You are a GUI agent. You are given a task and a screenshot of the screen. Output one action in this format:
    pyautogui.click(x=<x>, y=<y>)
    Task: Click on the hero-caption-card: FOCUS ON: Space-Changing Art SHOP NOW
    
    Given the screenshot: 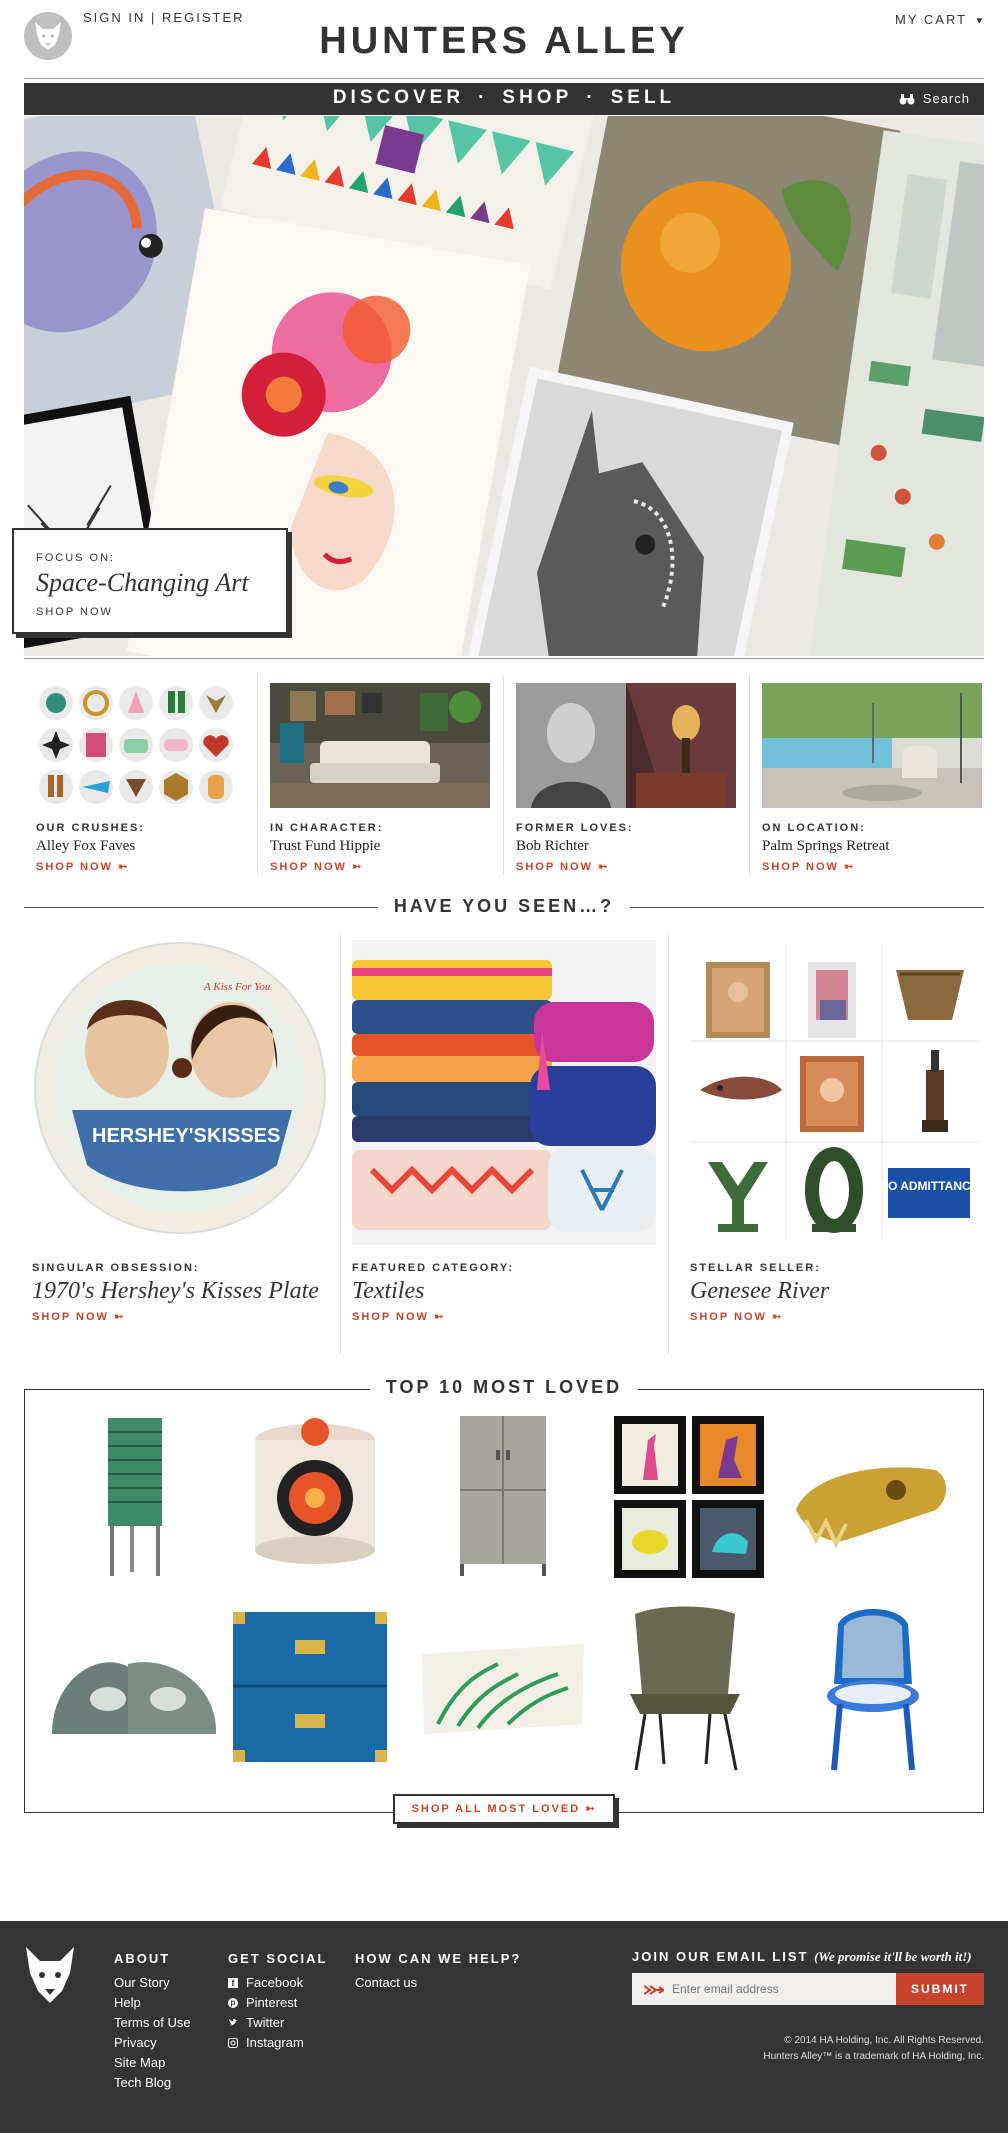 What is the action you would take?
    pyautogui.click(x=150, y=581)
    